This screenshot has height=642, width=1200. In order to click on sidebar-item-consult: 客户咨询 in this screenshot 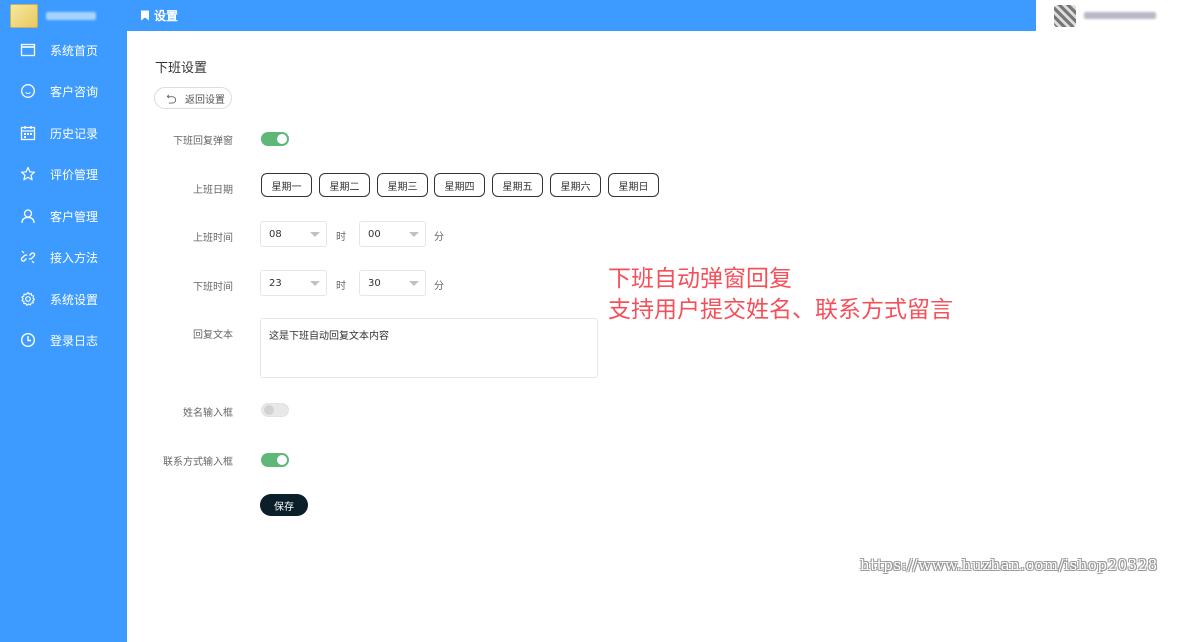, I will do `click(63, 91)`.